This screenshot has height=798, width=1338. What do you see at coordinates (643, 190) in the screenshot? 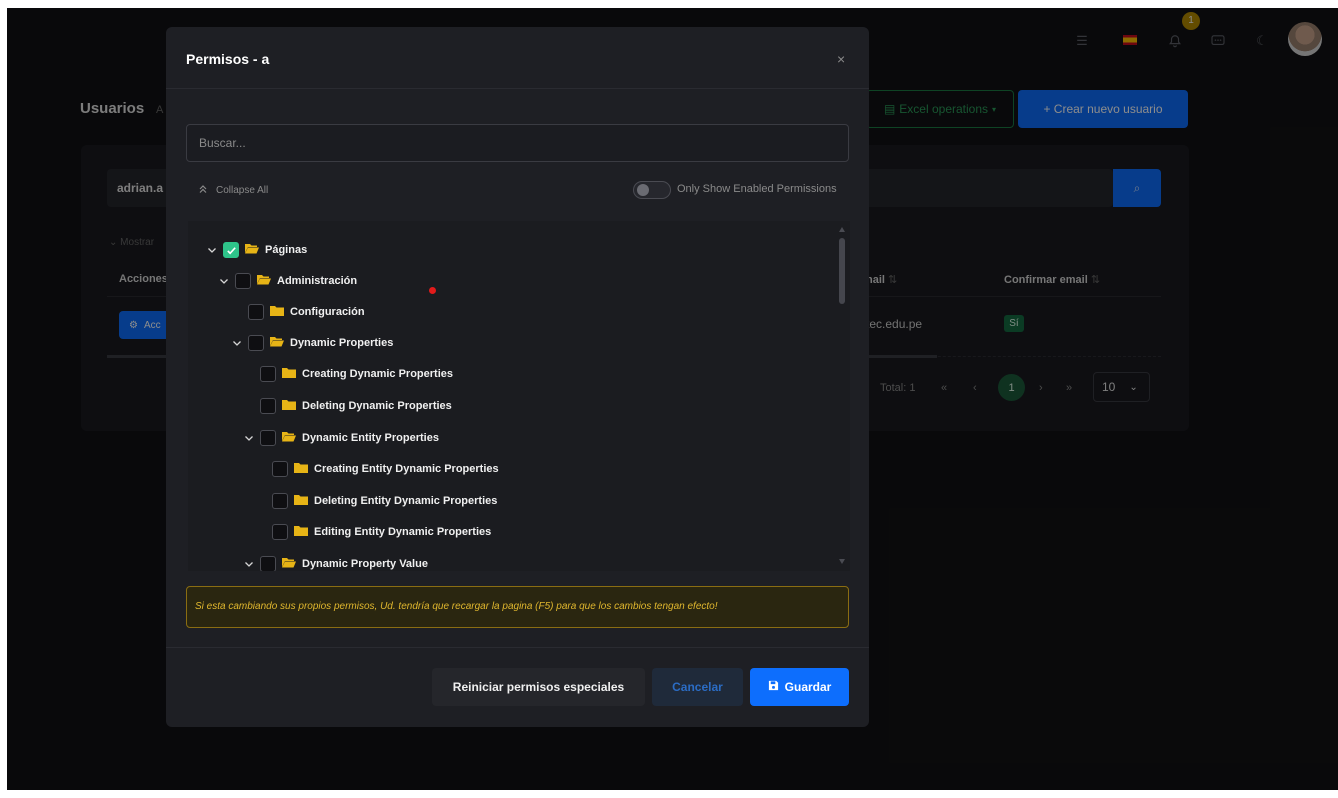
I see `toggle-knob` at bounding box center [643, 190].